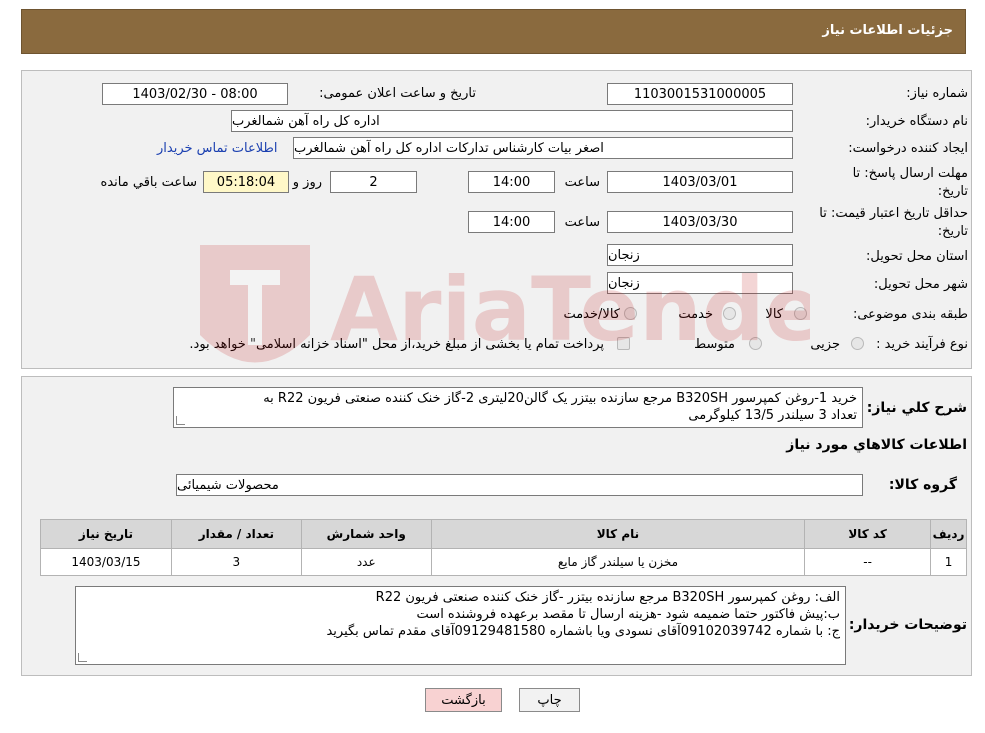 The image size is (985, 733). What do you see at coordinates (887, 30) in the screenshot?
I see `page-title: جزئیات اطلاعات نیاز` at bounding box center [887, 30].